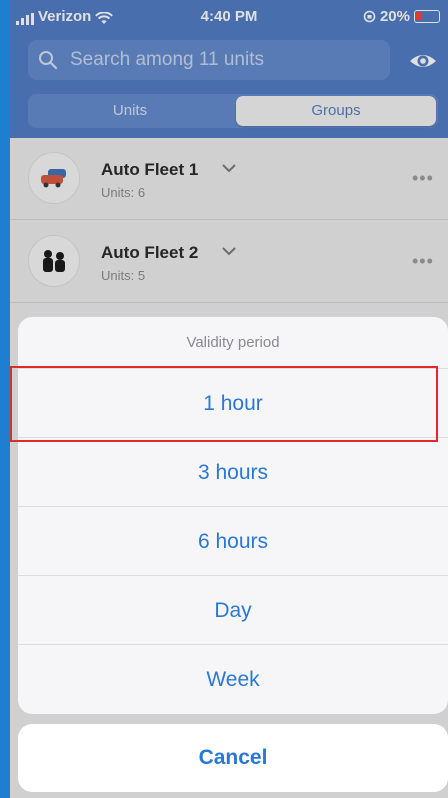 This screenshot has height=798, width=448. I want to click on option-day: Day, so click(233, 610).